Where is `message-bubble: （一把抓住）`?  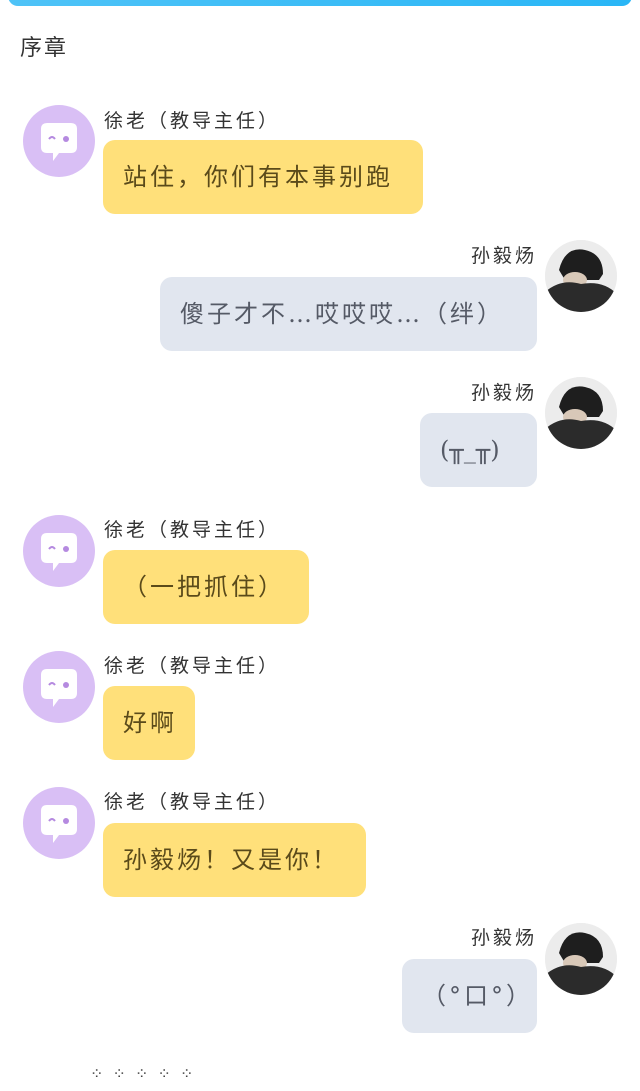 message-bubble: （一把抓住） is located at coordinates (206, 587).